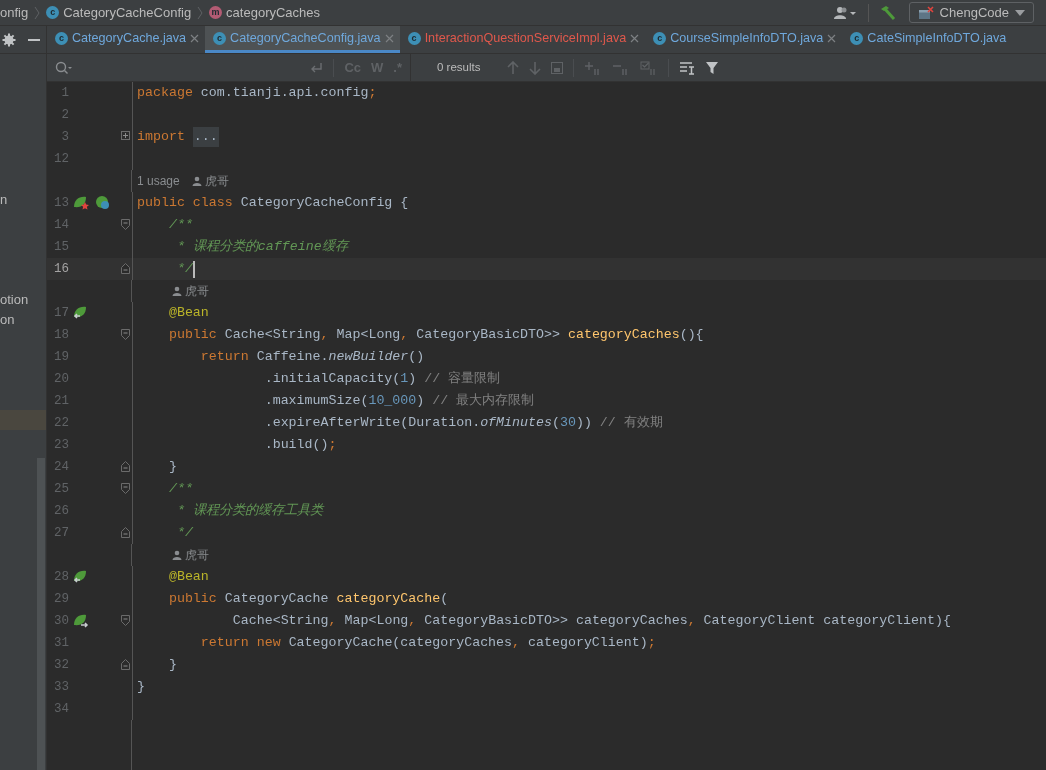 The width and height of the screenshot is (1046, 770). I want to click on arrow-down-icon, so click(535, 67).